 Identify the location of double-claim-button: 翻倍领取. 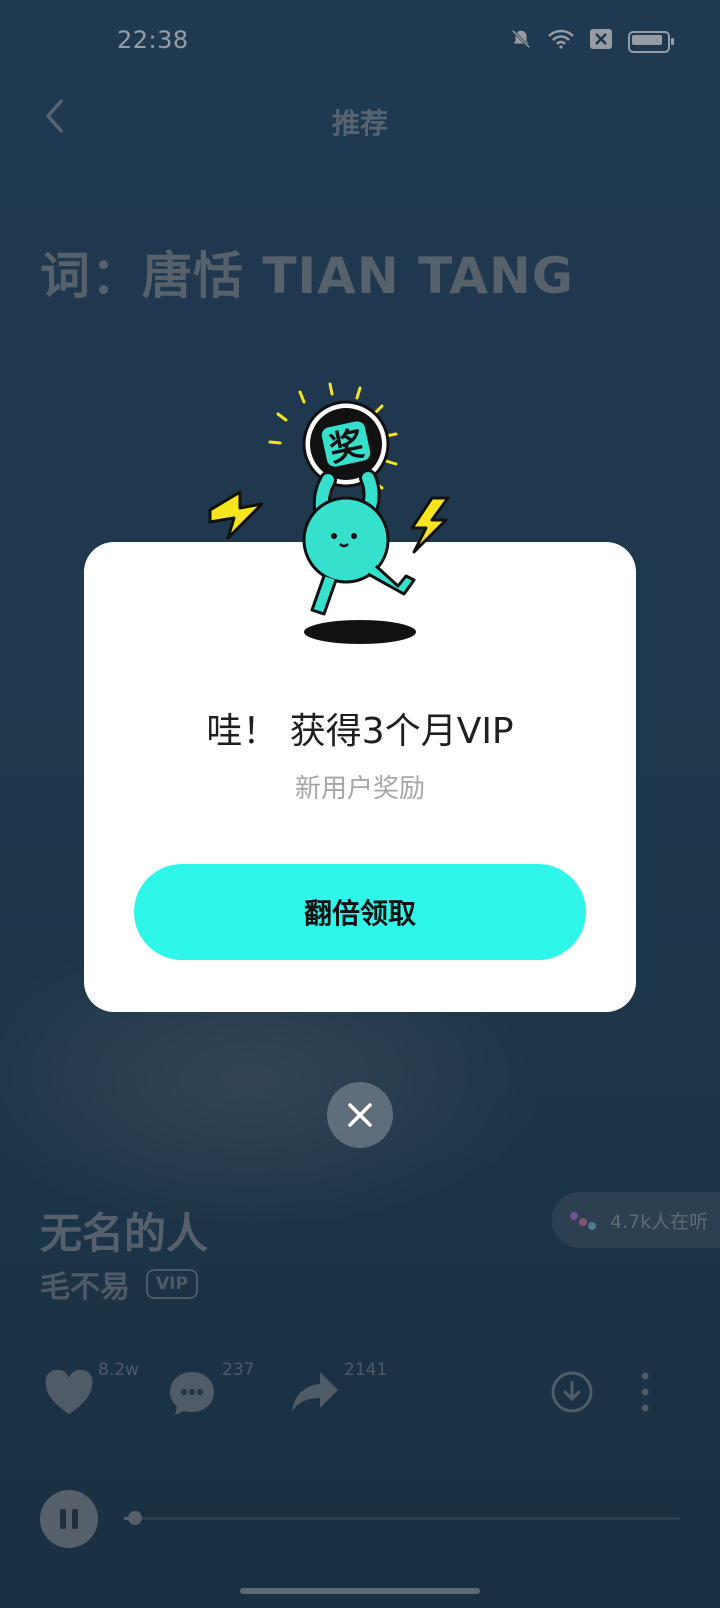
(360, 912).